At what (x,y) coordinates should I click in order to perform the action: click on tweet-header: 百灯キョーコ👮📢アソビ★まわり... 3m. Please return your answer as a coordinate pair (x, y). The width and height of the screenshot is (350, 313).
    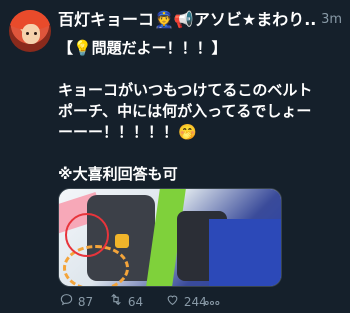
    Looking at the image, I should click on (200, 21).